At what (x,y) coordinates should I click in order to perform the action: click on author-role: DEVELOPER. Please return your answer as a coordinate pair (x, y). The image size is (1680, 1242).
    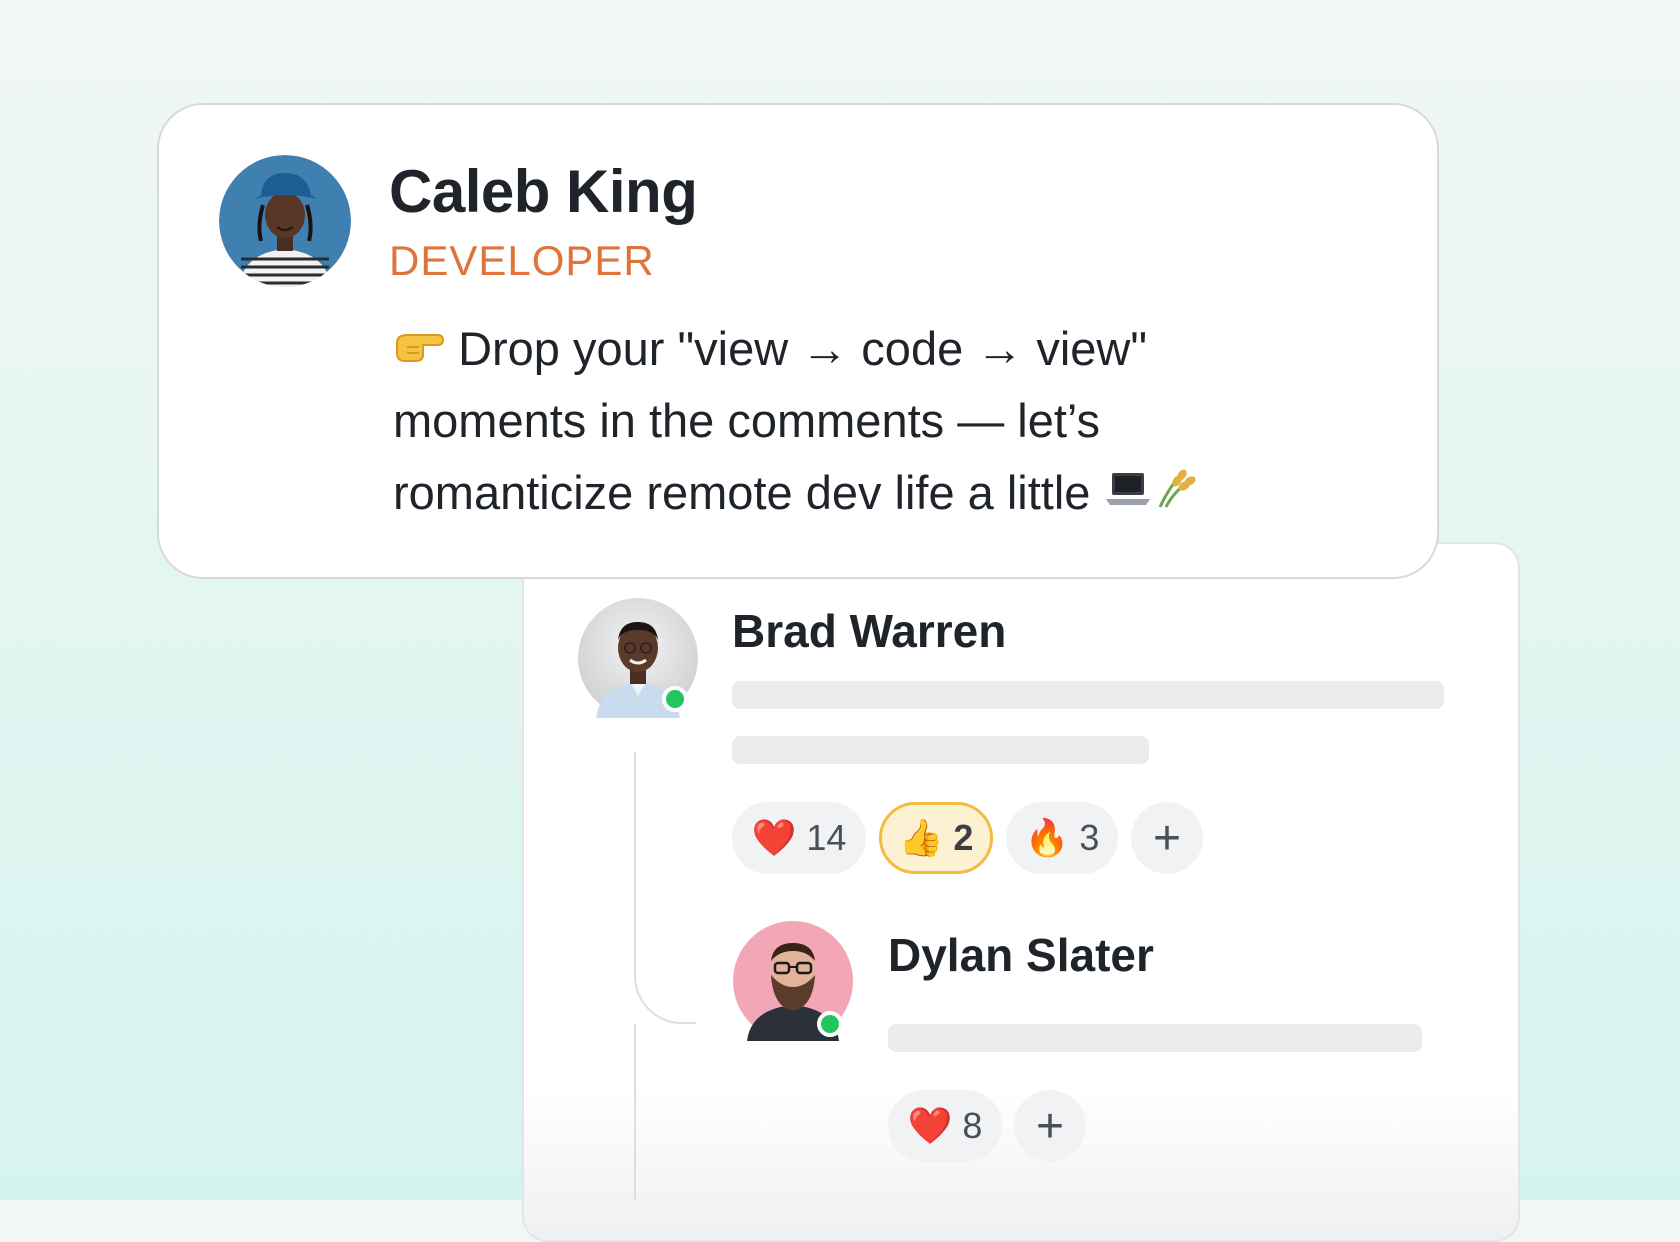
    Looking at the image, I should click on (522, 260).